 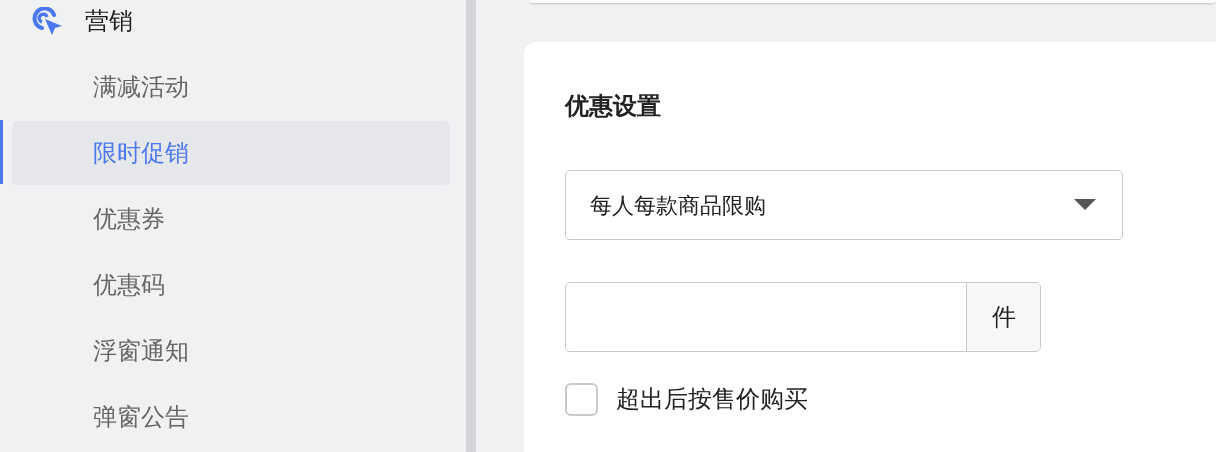 I want to click on menu-item: 优惠码, so click(x=231, y=285).